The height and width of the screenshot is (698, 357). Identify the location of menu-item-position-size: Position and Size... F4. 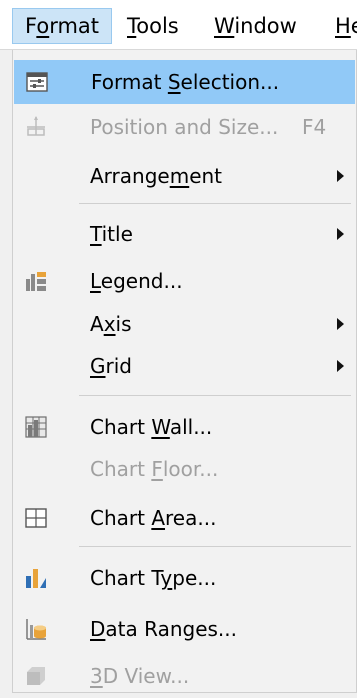
(184, 127).